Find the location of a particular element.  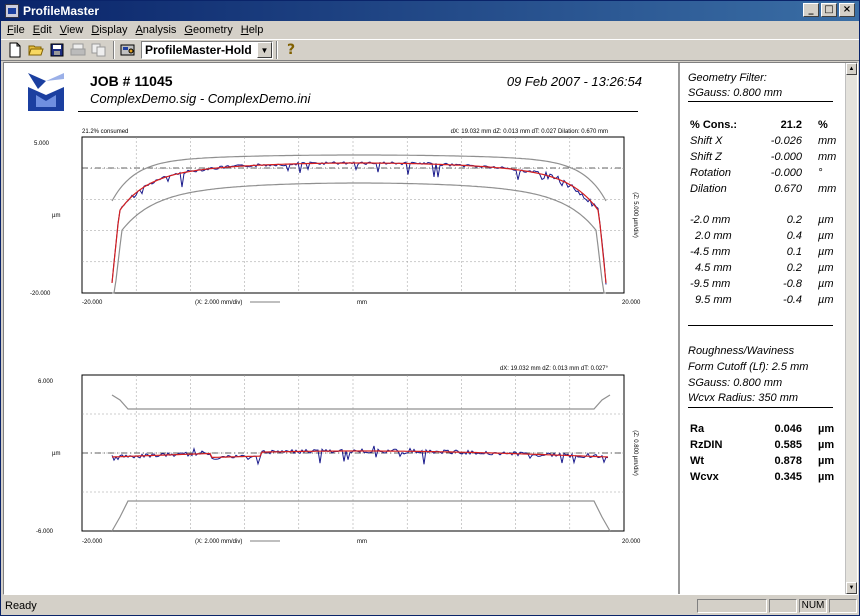

geometry-row: Shift X -0.026 mm is located at coordinates (763, 141).